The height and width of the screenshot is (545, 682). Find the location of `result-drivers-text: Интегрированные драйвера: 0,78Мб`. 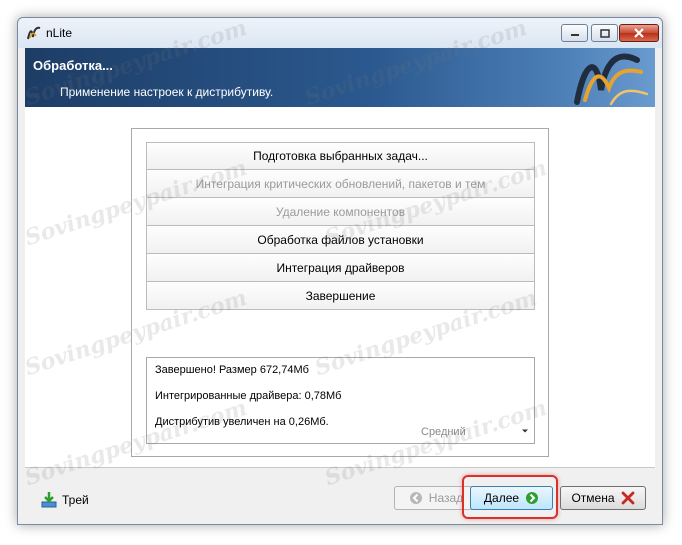

result-drivers-text: Интегрированные драйвера: 0,78Мб is located at coordinates (248, 396).